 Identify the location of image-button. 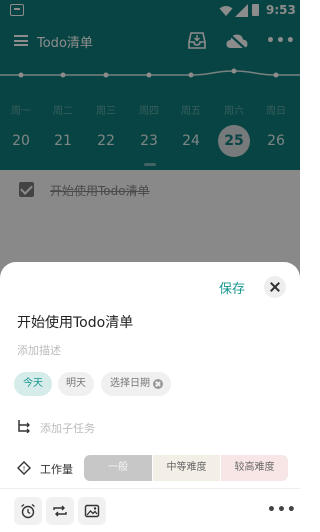
(92, 511).